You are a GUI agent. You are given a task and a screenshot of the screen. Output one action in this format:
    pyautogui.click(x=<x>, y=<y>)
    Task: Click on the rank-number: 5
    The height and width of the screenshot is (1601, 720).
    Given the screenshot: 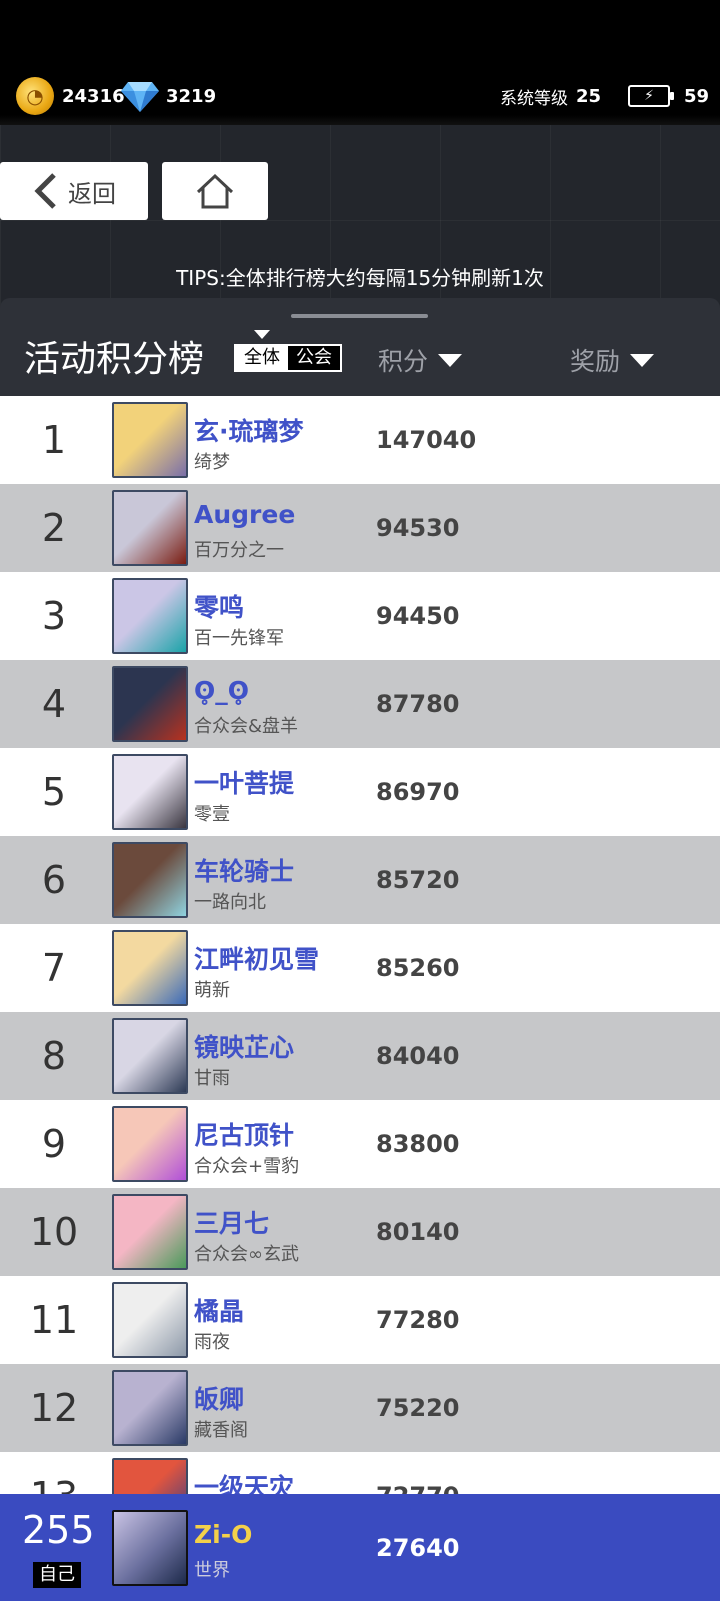 What is the action you would take?
    pyautogui.click(x=54, y=792)
    